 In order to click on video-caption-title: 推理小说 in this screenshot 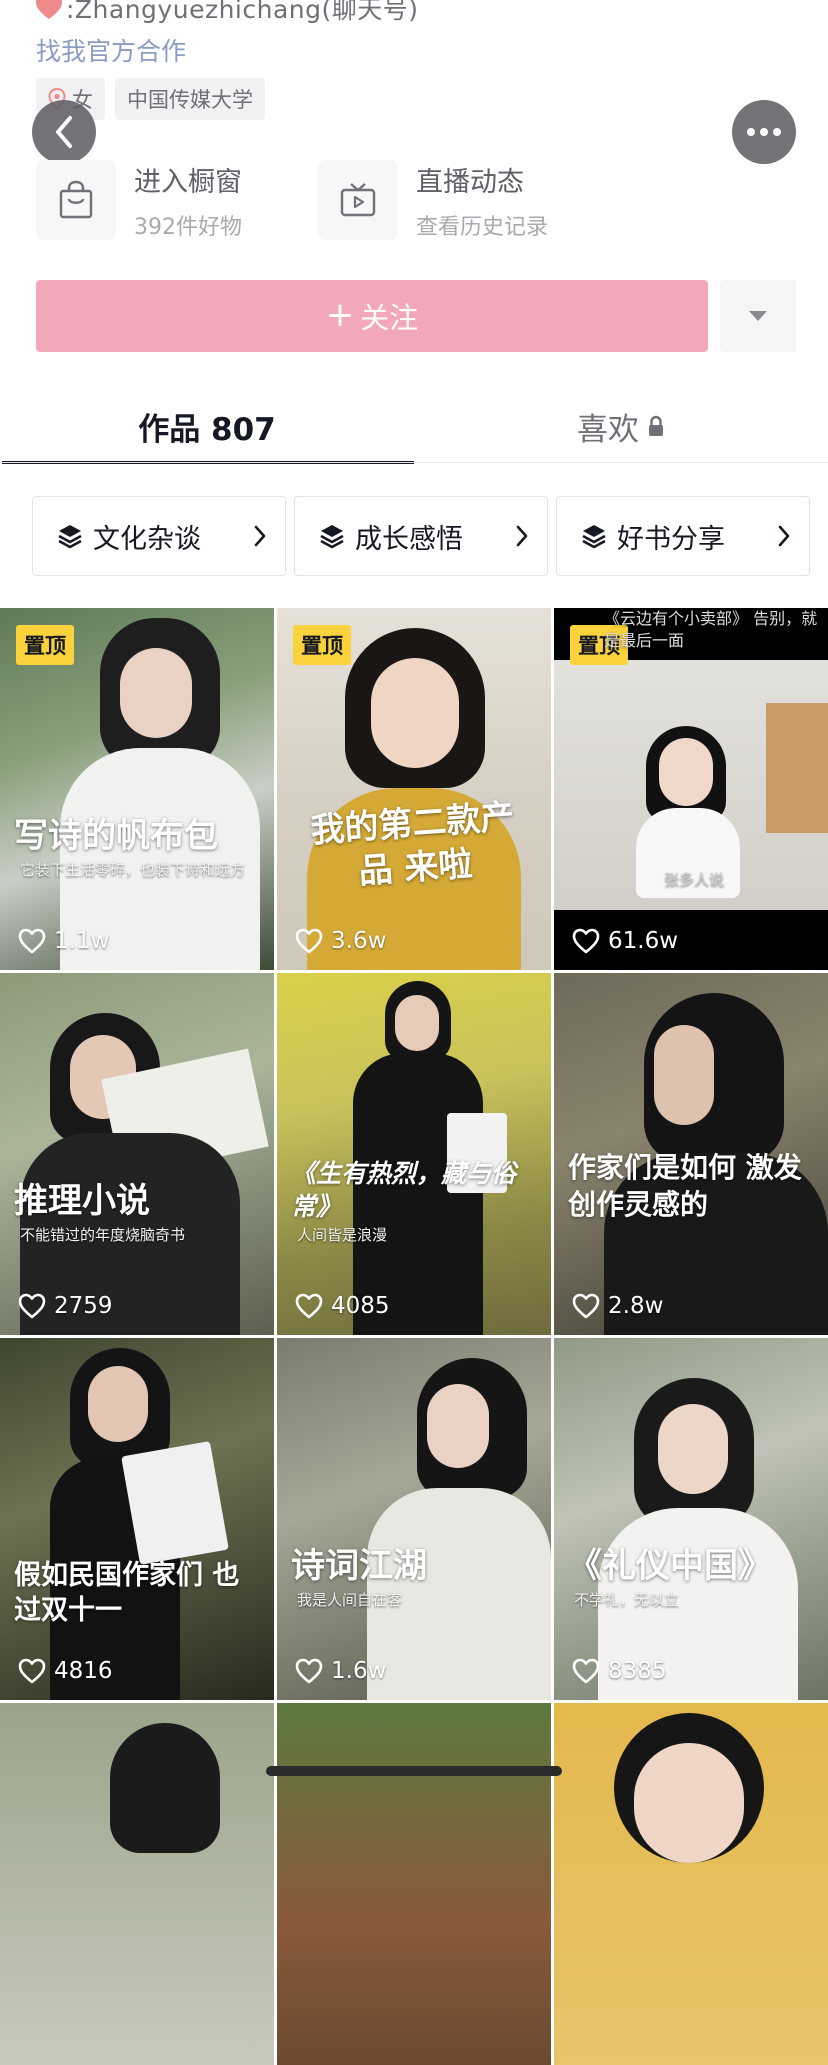, I will do `click(82, 1200)`.